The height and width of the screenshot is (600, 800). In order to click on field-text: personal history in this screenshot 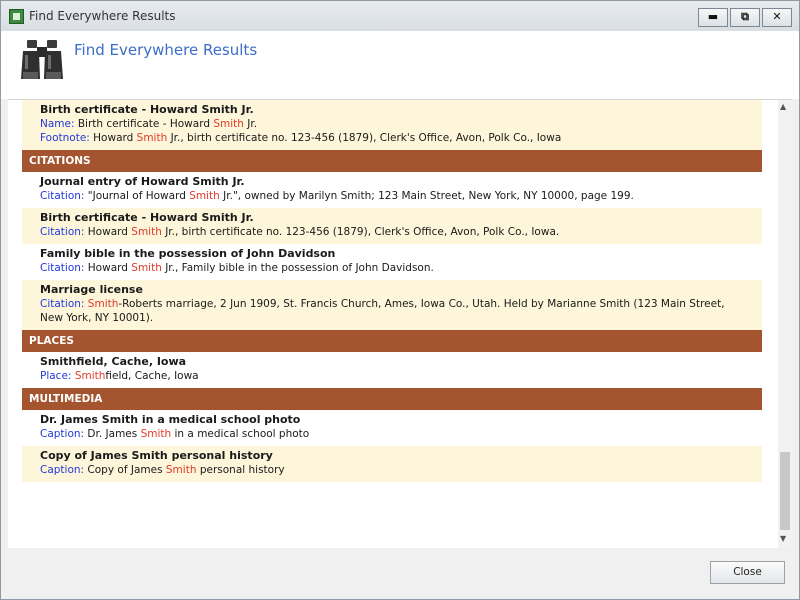, I will do `click(240, 470)`.